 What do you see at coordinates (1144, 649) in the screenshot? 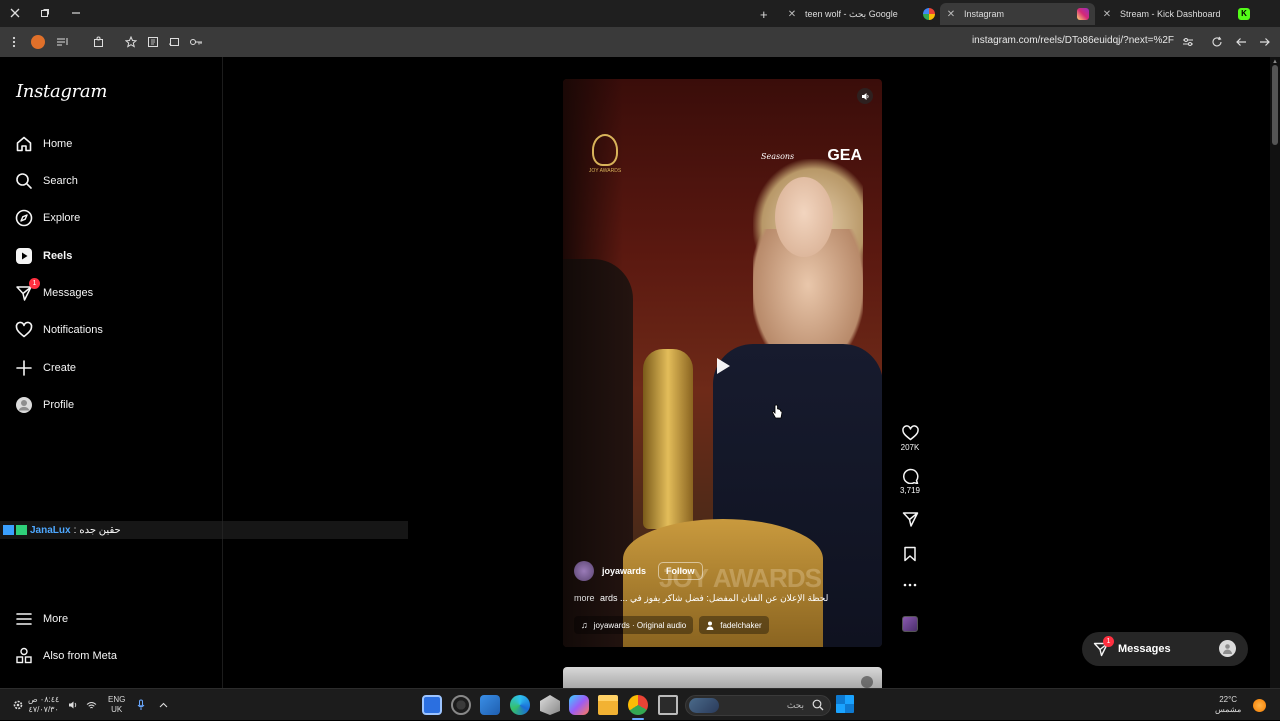
I see `messages-label: Messages` at bounding box center [1144, 649].